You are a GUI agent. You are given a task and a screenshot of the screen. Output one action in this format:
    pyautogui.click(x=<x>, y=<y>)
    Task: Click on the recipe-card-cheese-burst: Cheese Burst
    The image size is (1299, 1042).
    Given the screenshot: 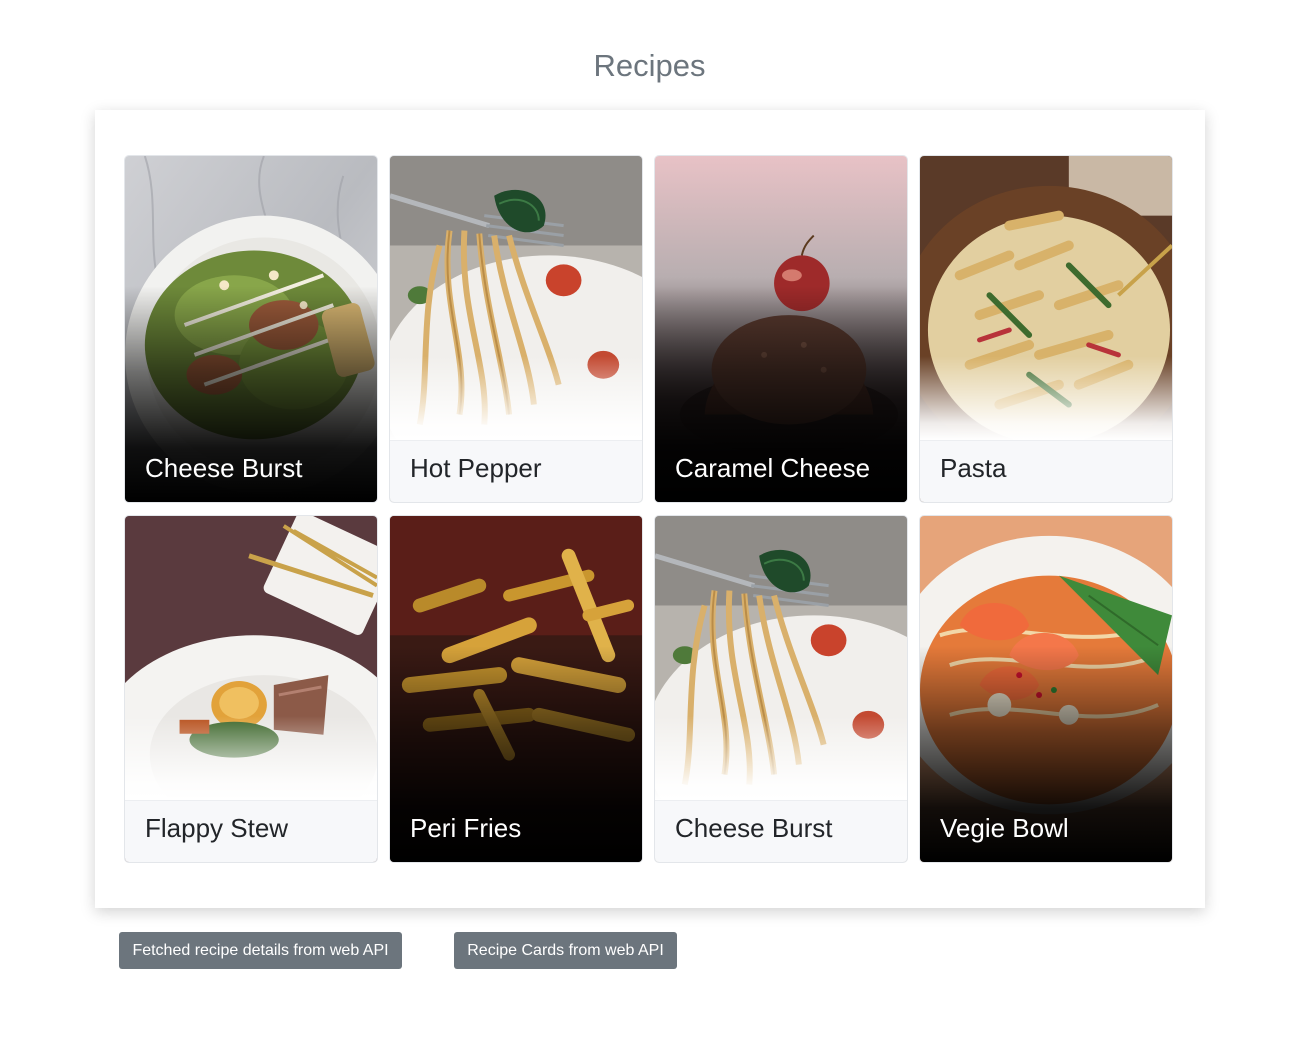 What is the action you would take?
    pyautogui.click(x=251, y=329)
    